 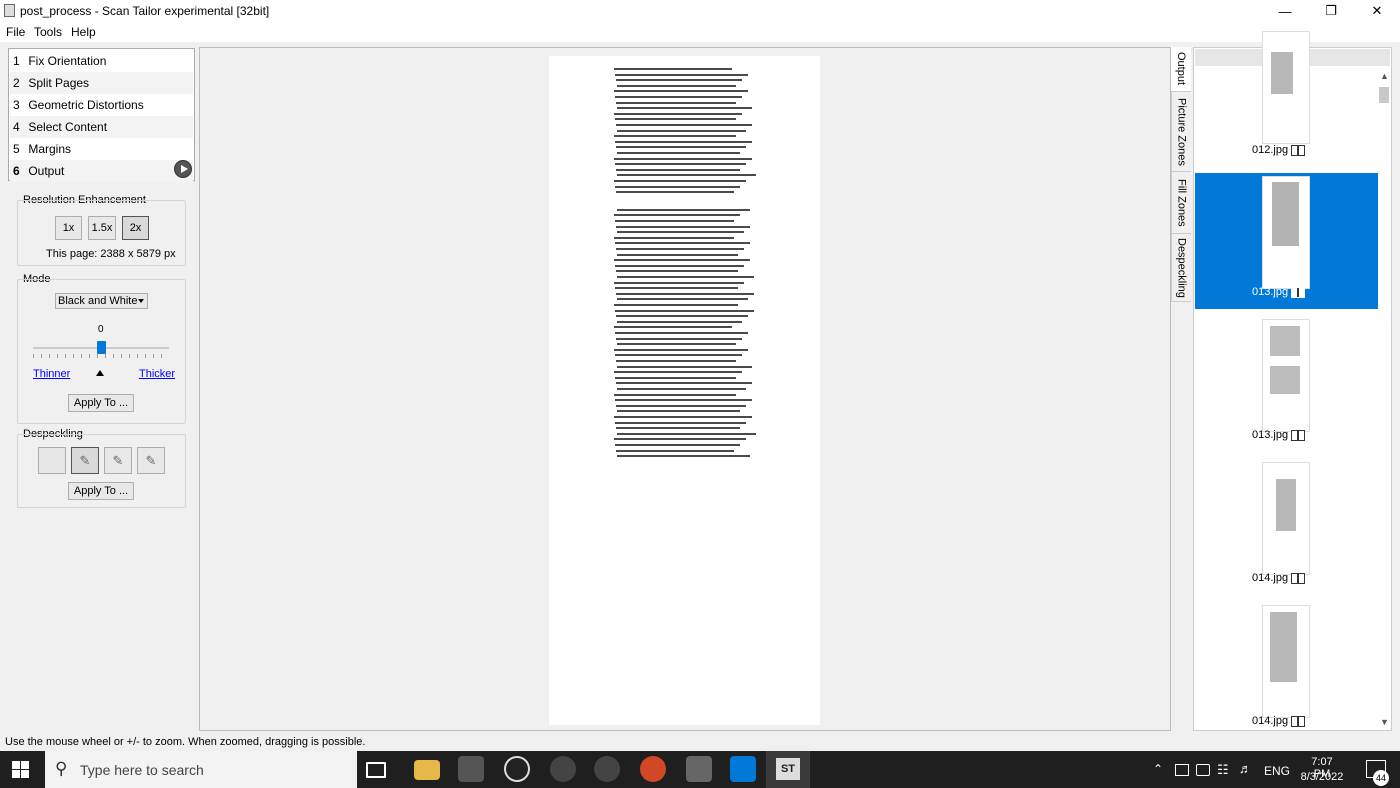 What do you see at coordinates (183, 169) in the screenshot?
I see `play-icon` at bounding box center [183, 169].